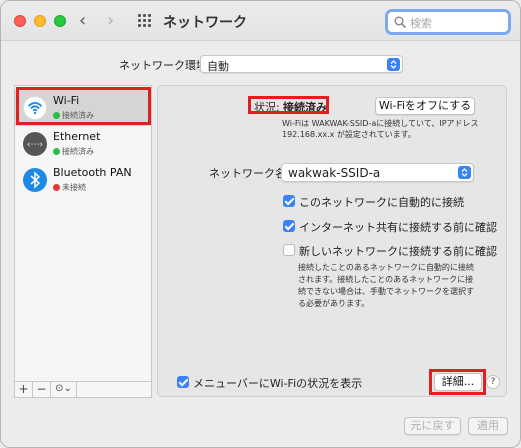  I want to click on service-status: 未接続, so click(74, 187).